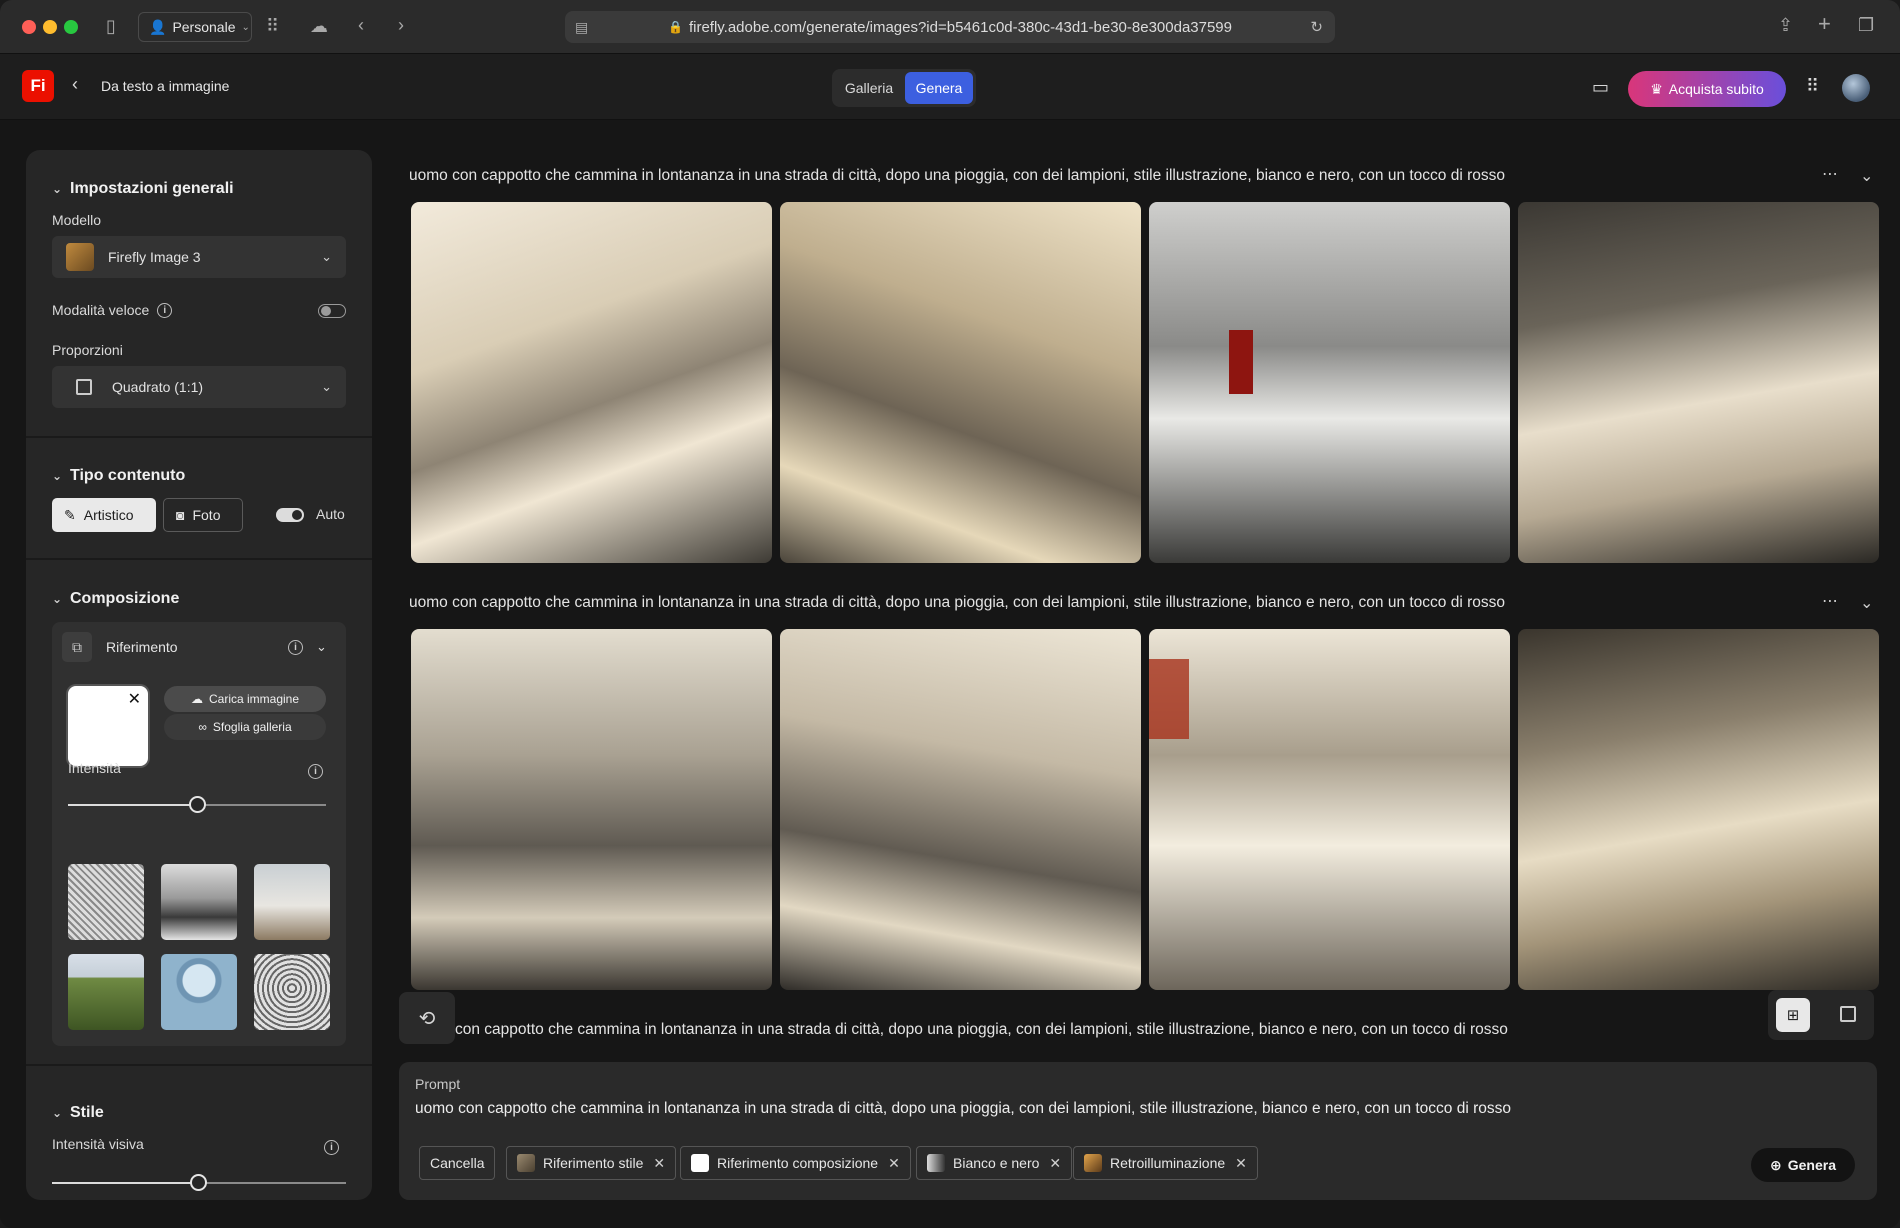 The image size is (1900, 1228). What do you see at coordinates (1600, 87) in the screenshot?
I see `feedback-icon: ▭` at bounding box center [1600, 87].